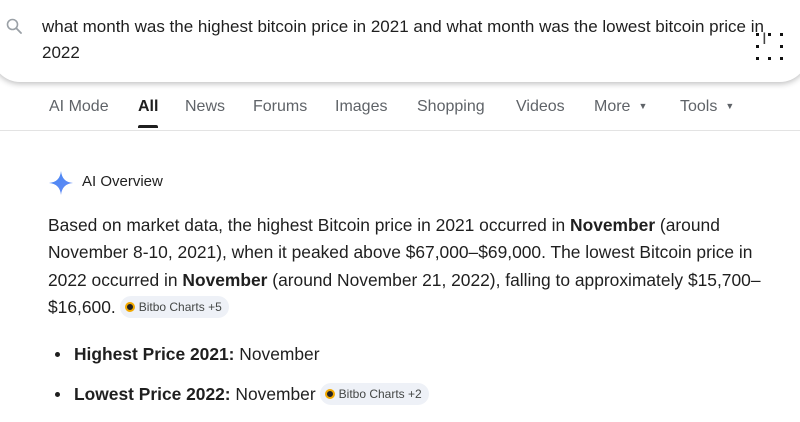  Describe the element at coordinates (154, 354) in the screenshot. I see `list-item-label: Highest Price 2021:` at that location.